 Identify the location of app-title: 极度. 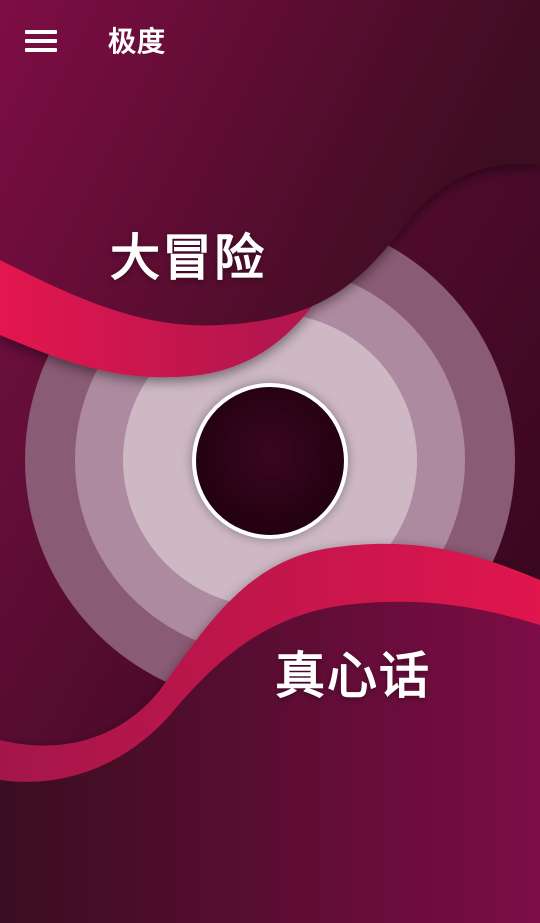
(137, 41).